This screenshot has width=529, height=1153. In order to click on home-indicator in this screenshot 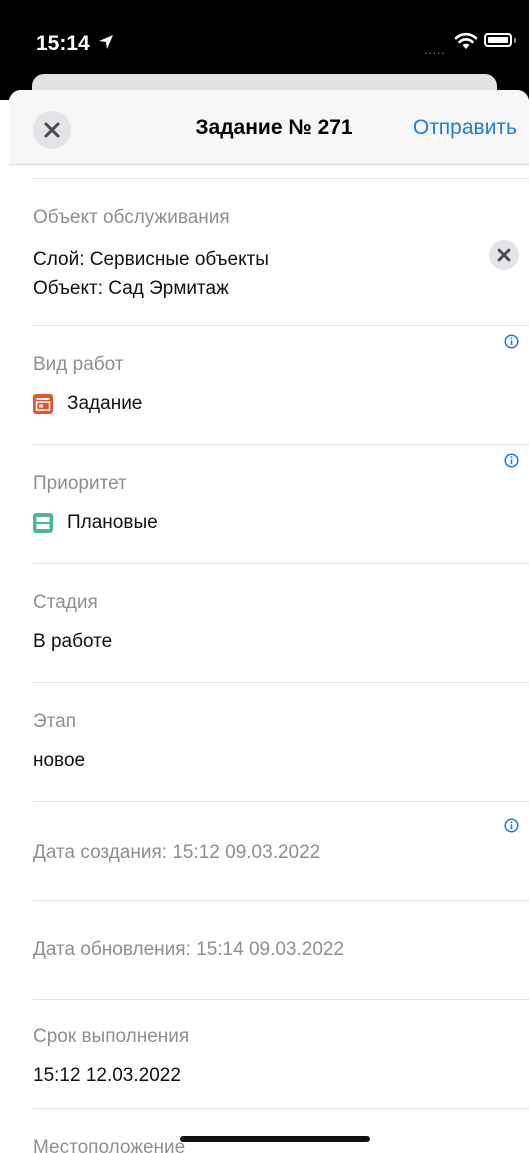, I will do `click(275, 1139)`.